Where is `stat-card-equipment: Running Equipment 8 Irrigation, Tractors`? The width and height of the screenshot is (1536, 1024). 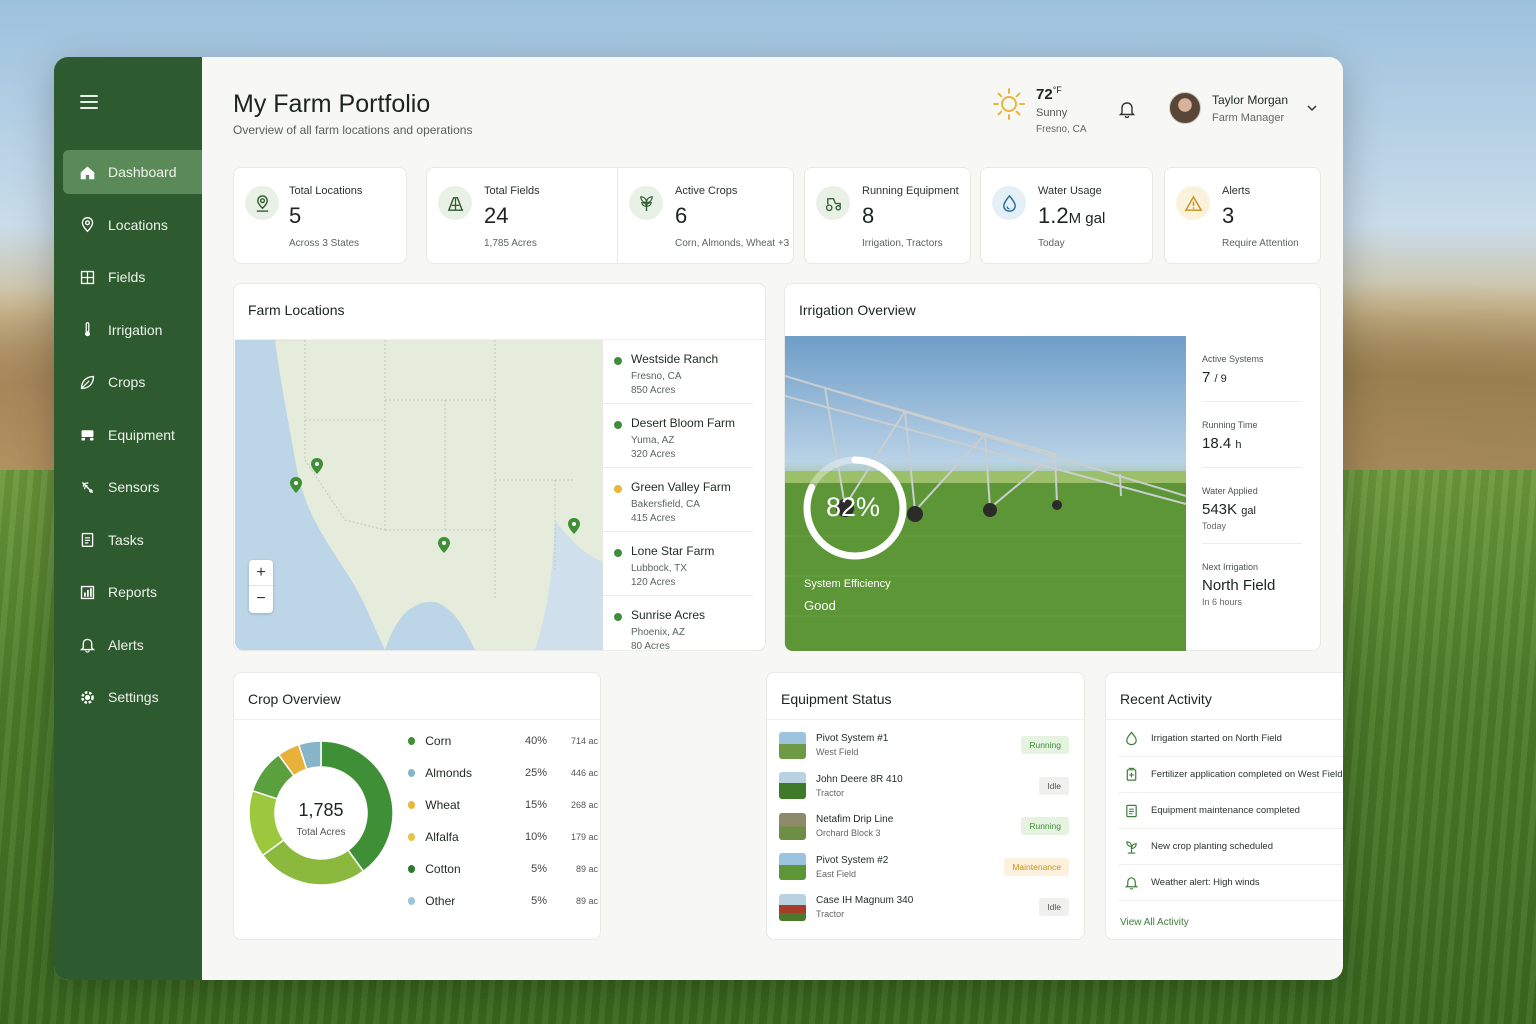 stat-card-equipment: Running Equipment 8 Irrigation, Tractors is located at coordinates (887, 215).